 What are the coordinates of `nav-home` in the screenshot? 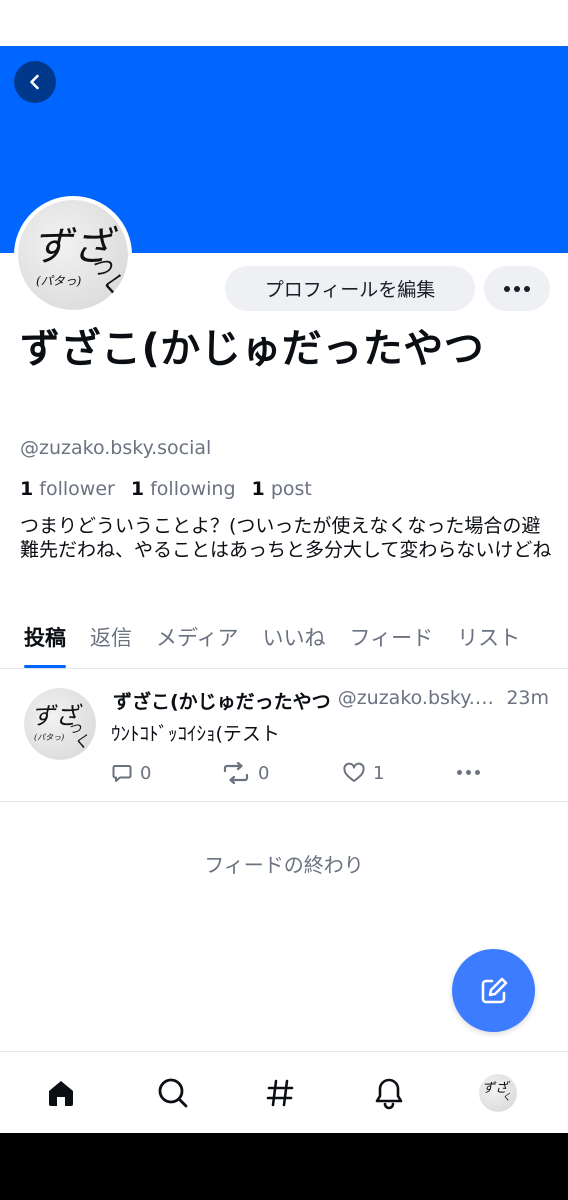 It's located at (61, 1092).